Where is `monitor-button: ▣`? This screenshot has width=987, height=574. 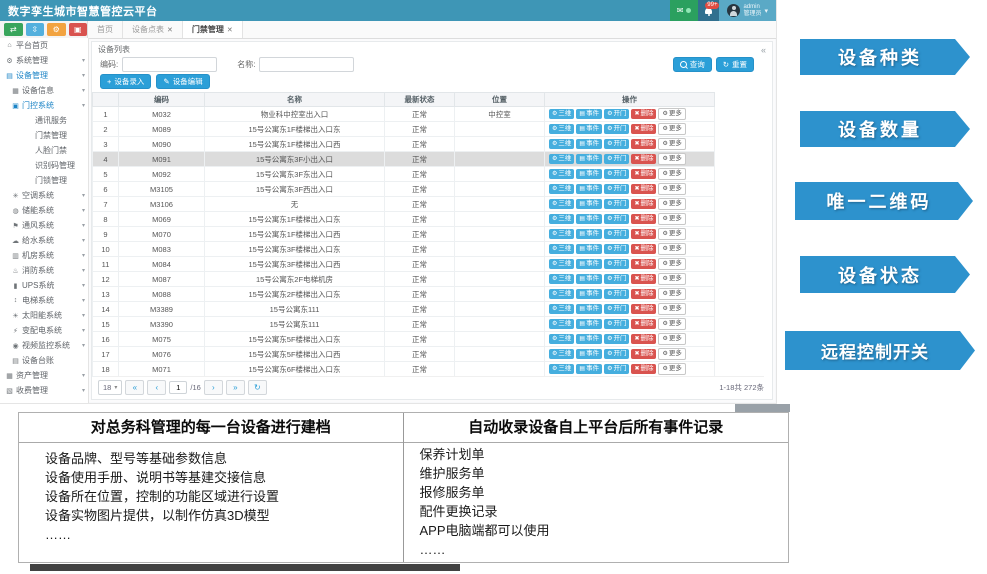
monitor-button: ▣ is located at coordinates (77, 29).